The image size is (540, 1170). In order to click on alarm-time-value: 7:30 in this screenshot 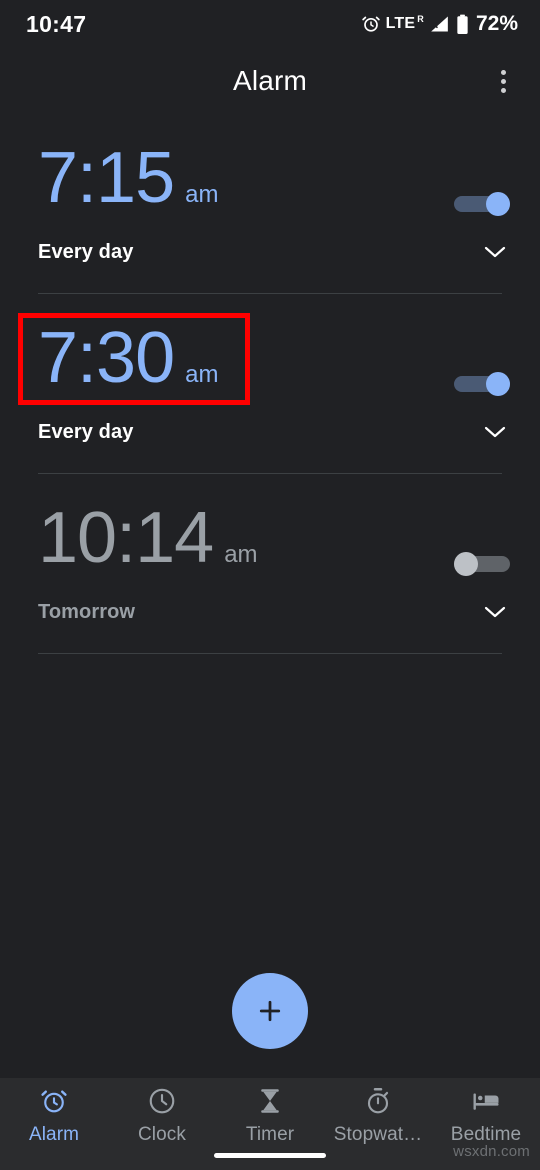, I will do `click(106, 358)`.